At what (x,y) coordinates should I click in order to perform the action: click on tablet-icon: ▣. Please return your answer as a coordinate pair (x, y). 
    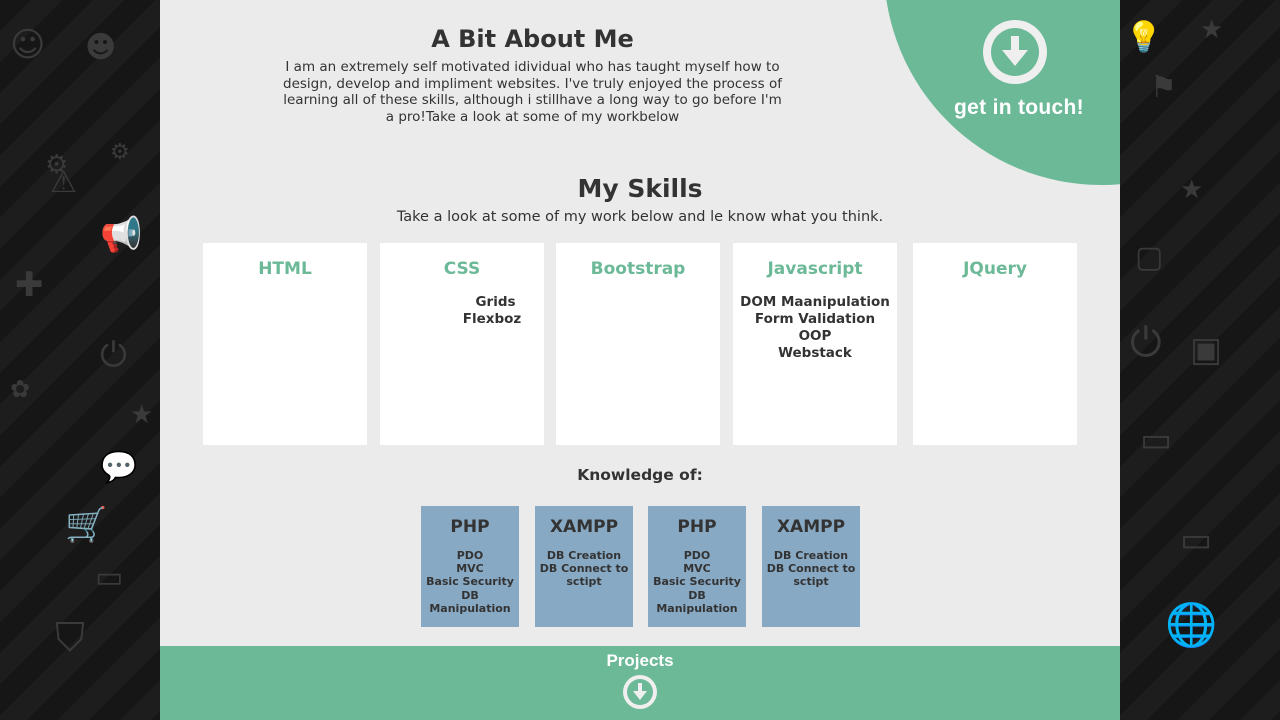
    Looking at the image, I should click on (1206, 350).